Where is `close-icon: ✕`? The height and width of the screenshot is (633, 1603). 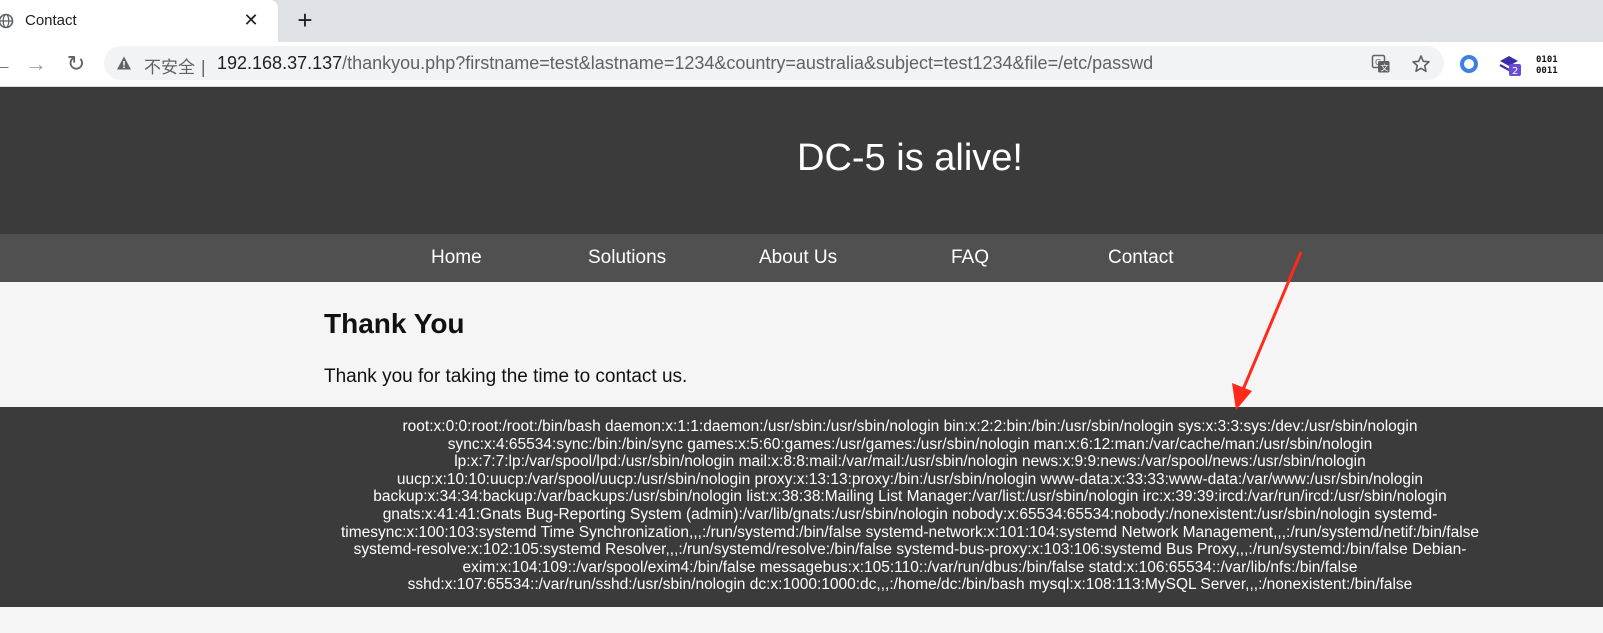
close-icon: ✕ is located at coordinates (251, 20).